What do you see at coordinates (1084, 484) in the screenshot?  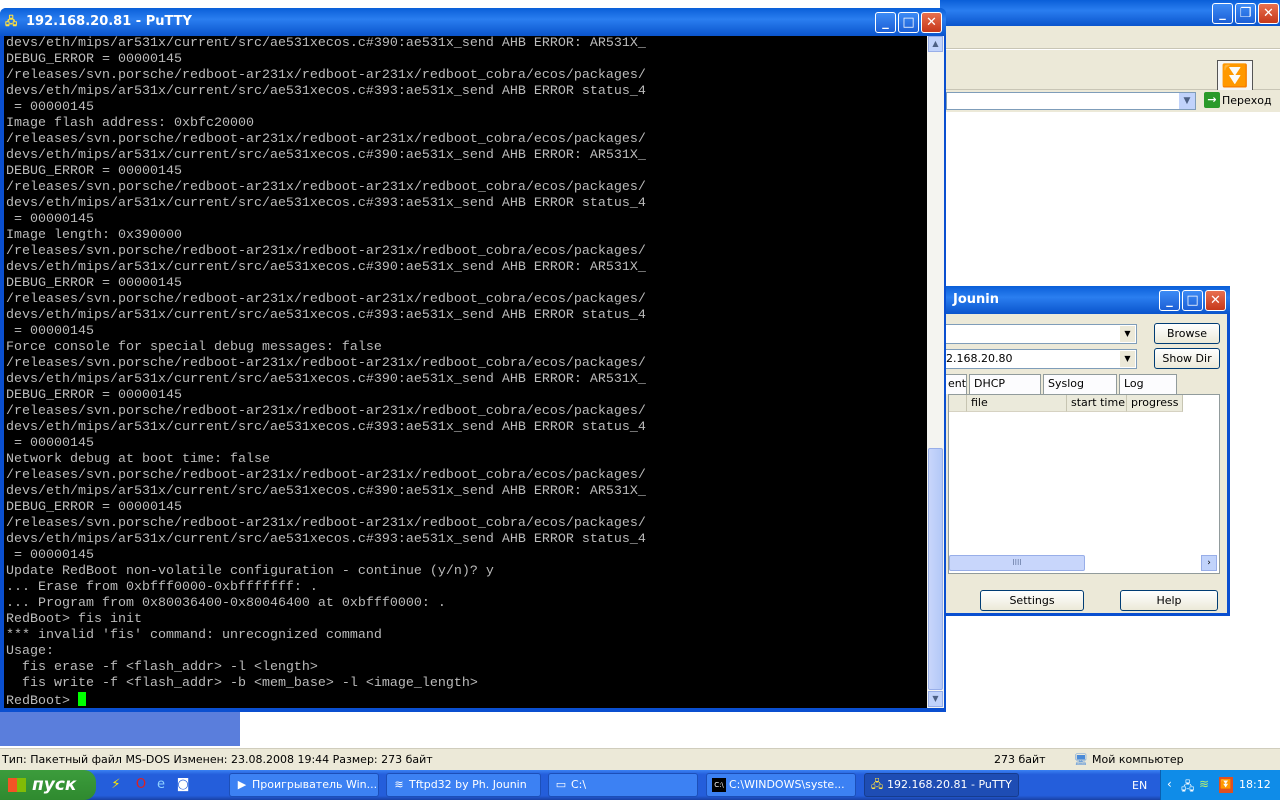 I see `transfer-list: file start time progress IIII ›` at bounding box center [1084, 484].